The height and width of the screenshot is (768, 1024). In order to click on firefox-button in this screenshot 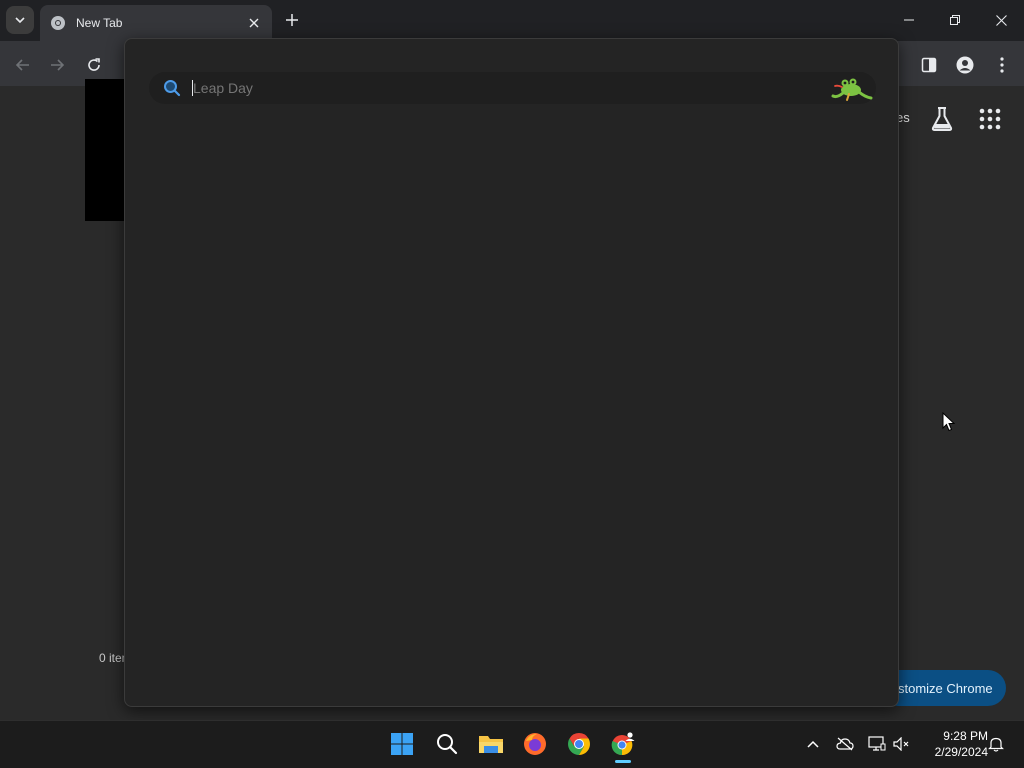, I will do `click(535, 744)`.